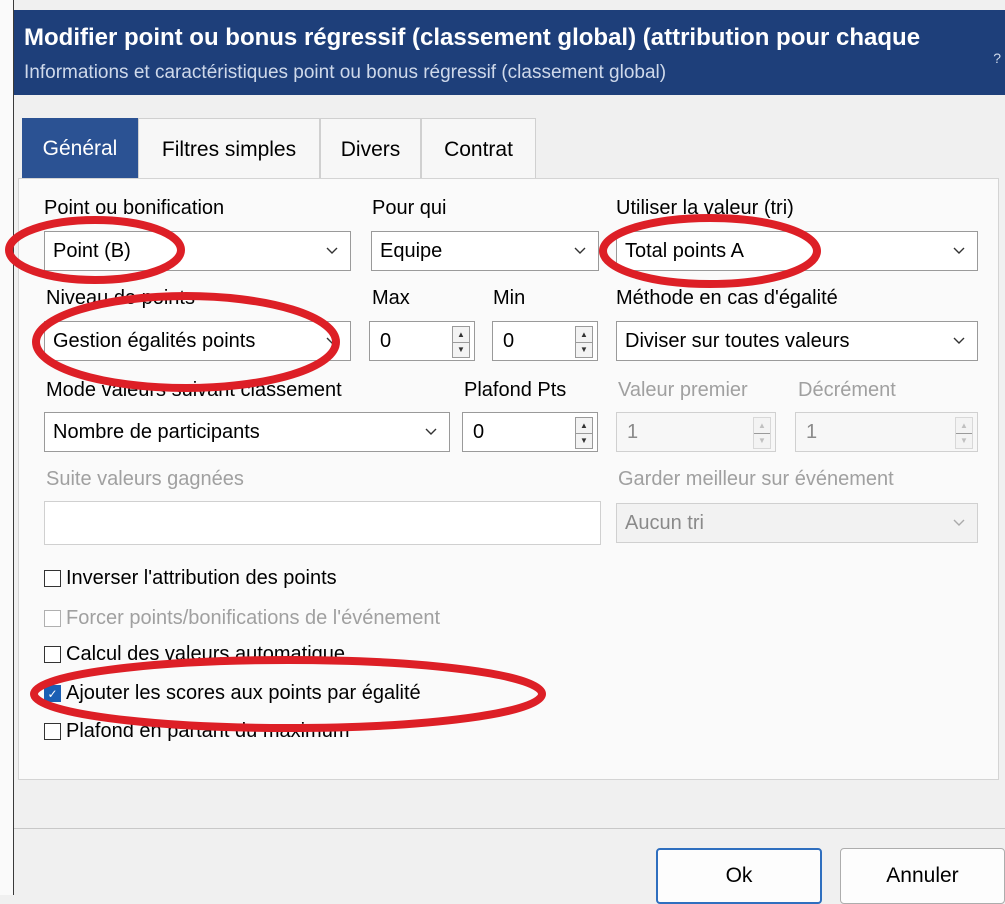  What do you see at coordinates (7, 447) in the screenshot?
I see `background-window-edge` at bounding box center [7, 447].